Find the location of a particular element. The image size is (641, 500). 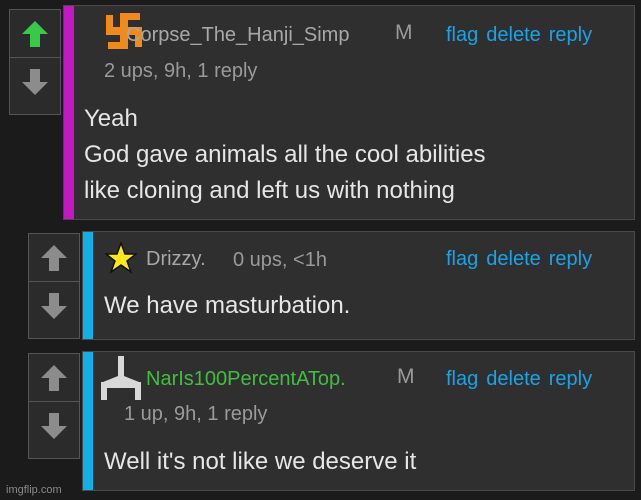

star-icon is located at coordinates (121, 258).